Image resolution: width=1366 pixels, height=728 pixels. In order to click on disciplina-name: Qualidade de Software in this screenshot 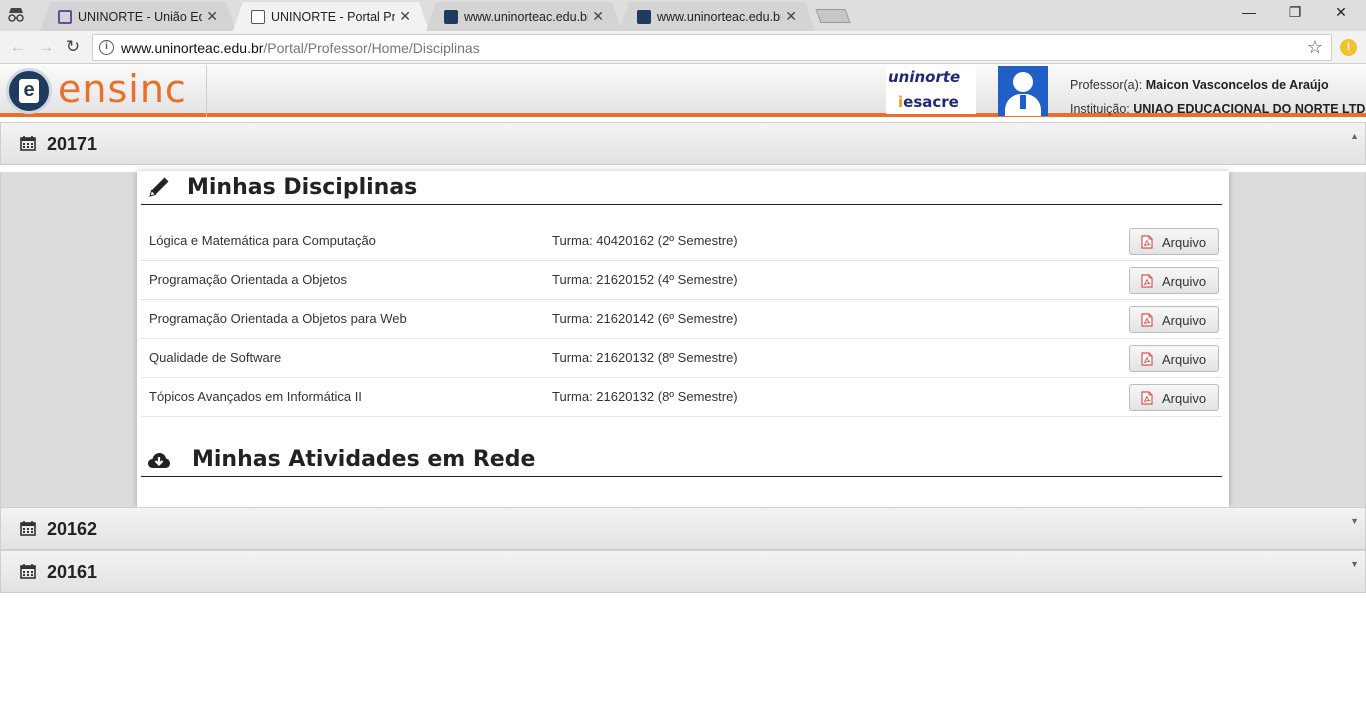, I will do `click(215, 357)`.